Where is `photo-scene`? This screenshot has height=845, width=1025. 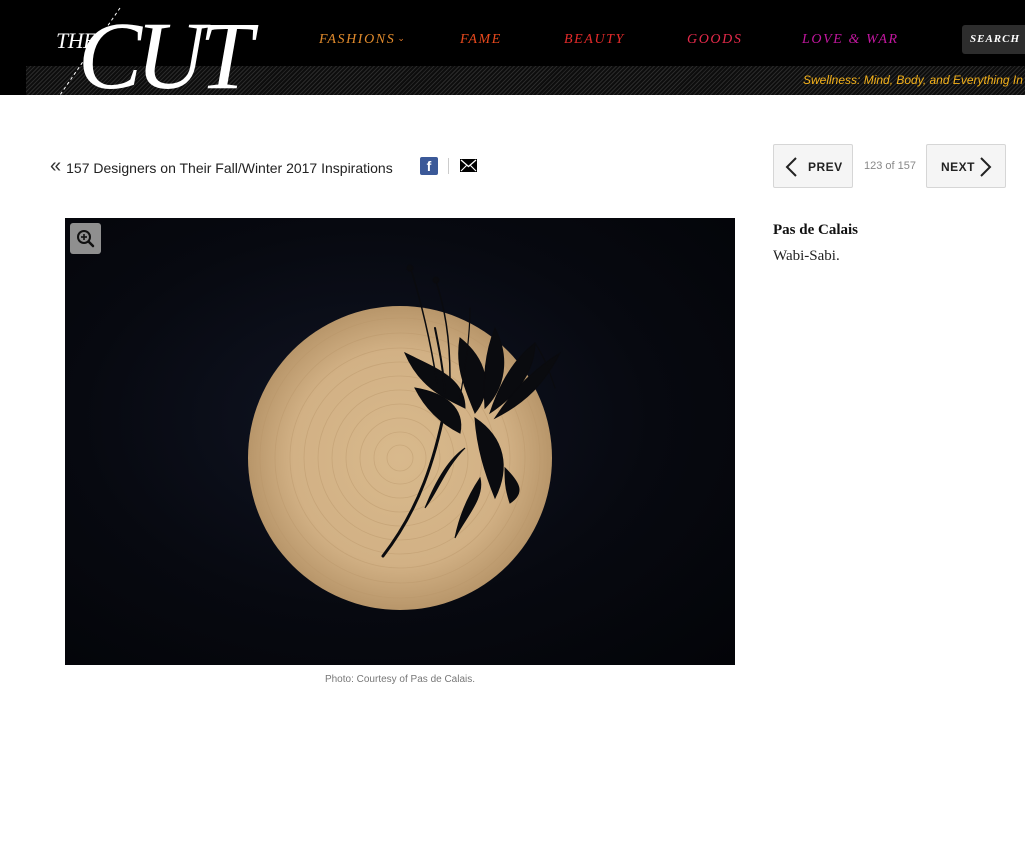 photo-scene is located at coordinates (405, 437).